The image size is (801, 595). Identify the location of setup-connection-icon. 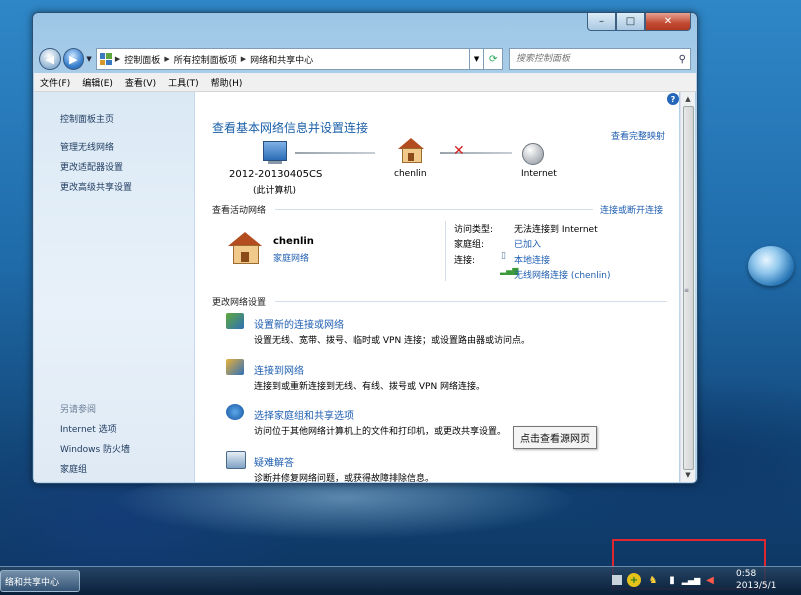
(235, 321).